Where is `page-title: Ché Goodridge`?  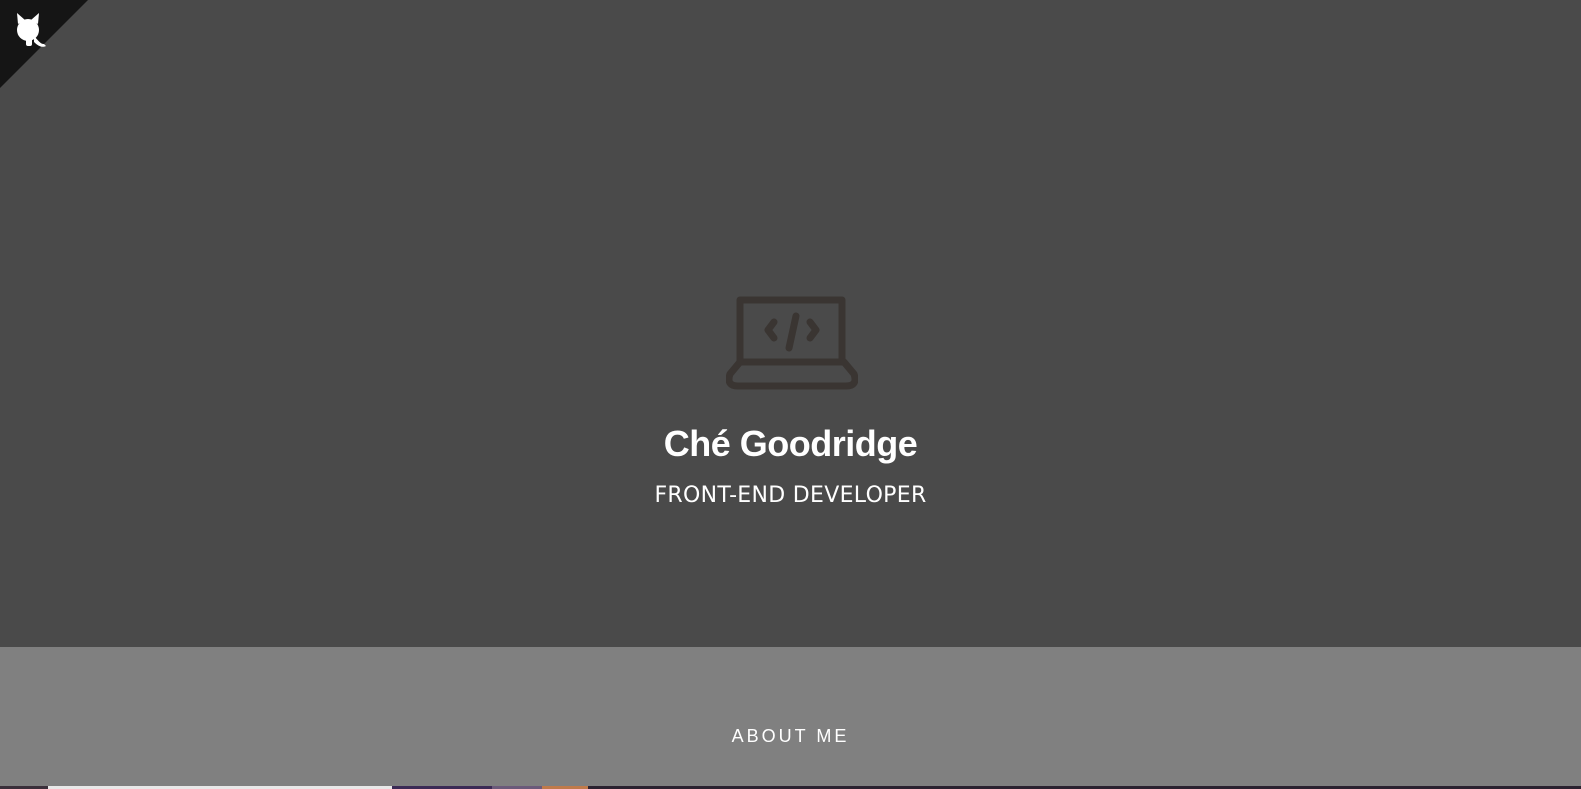
page-title: Ché Goodridge is located at coordinates (790, 443).